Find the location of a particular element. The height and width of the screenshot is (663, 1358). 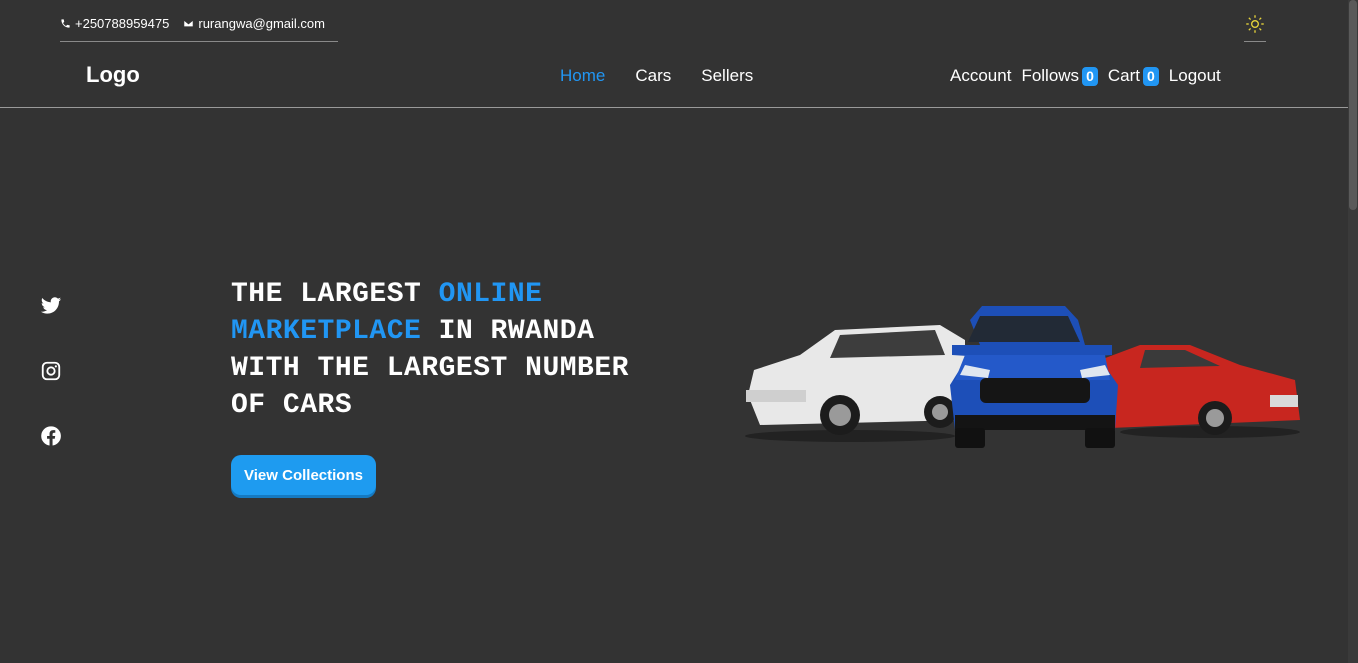

email-contact: rurangwa@gmail.com is located at coordinates (254, 23).